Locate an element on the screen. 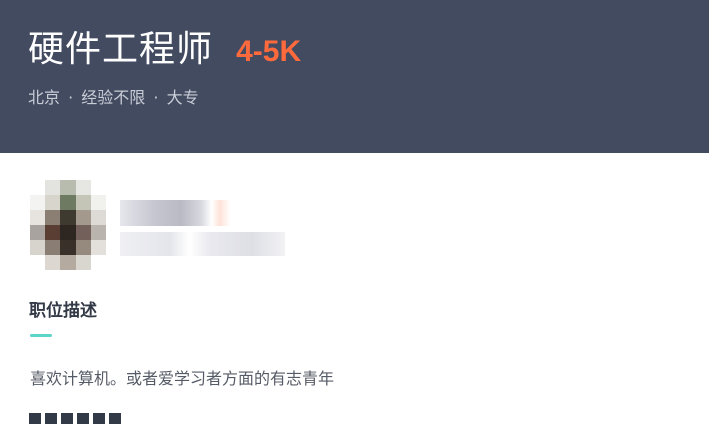 The width and height of the screenshot is (709, 424). section-underline is located at coordinates (41, 335).